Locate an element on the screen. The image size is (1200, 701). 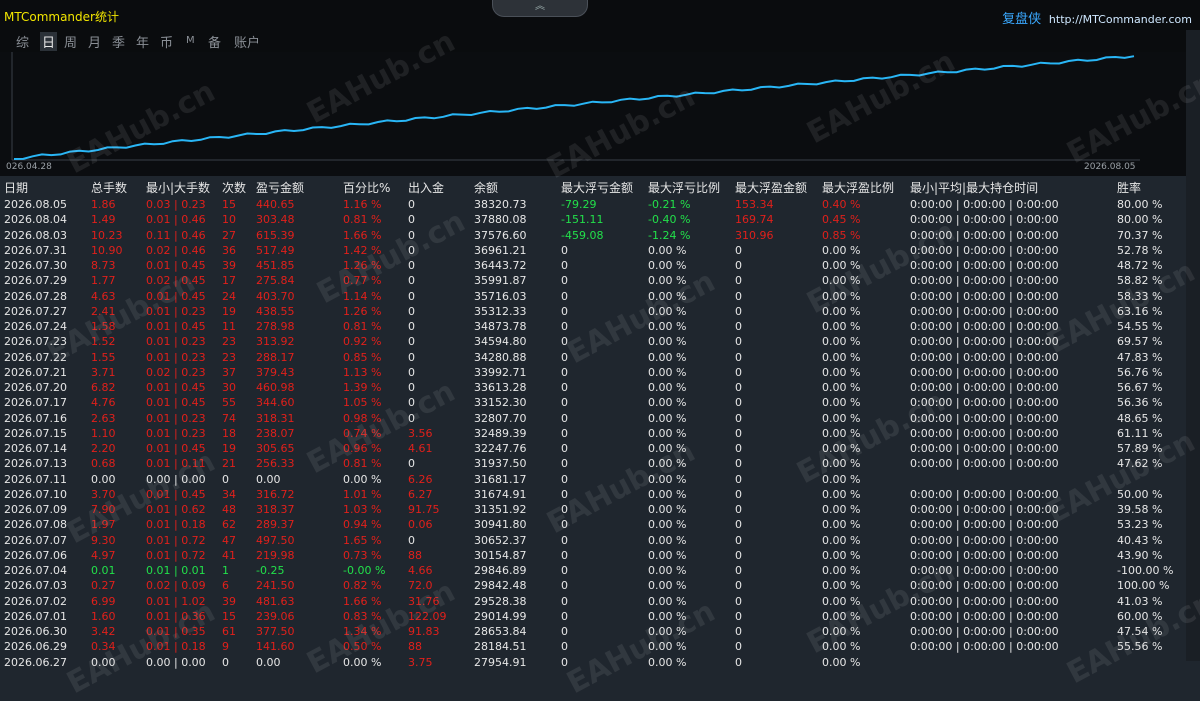
cell-bal: 29842.48 is located at coordinates (500, 586).